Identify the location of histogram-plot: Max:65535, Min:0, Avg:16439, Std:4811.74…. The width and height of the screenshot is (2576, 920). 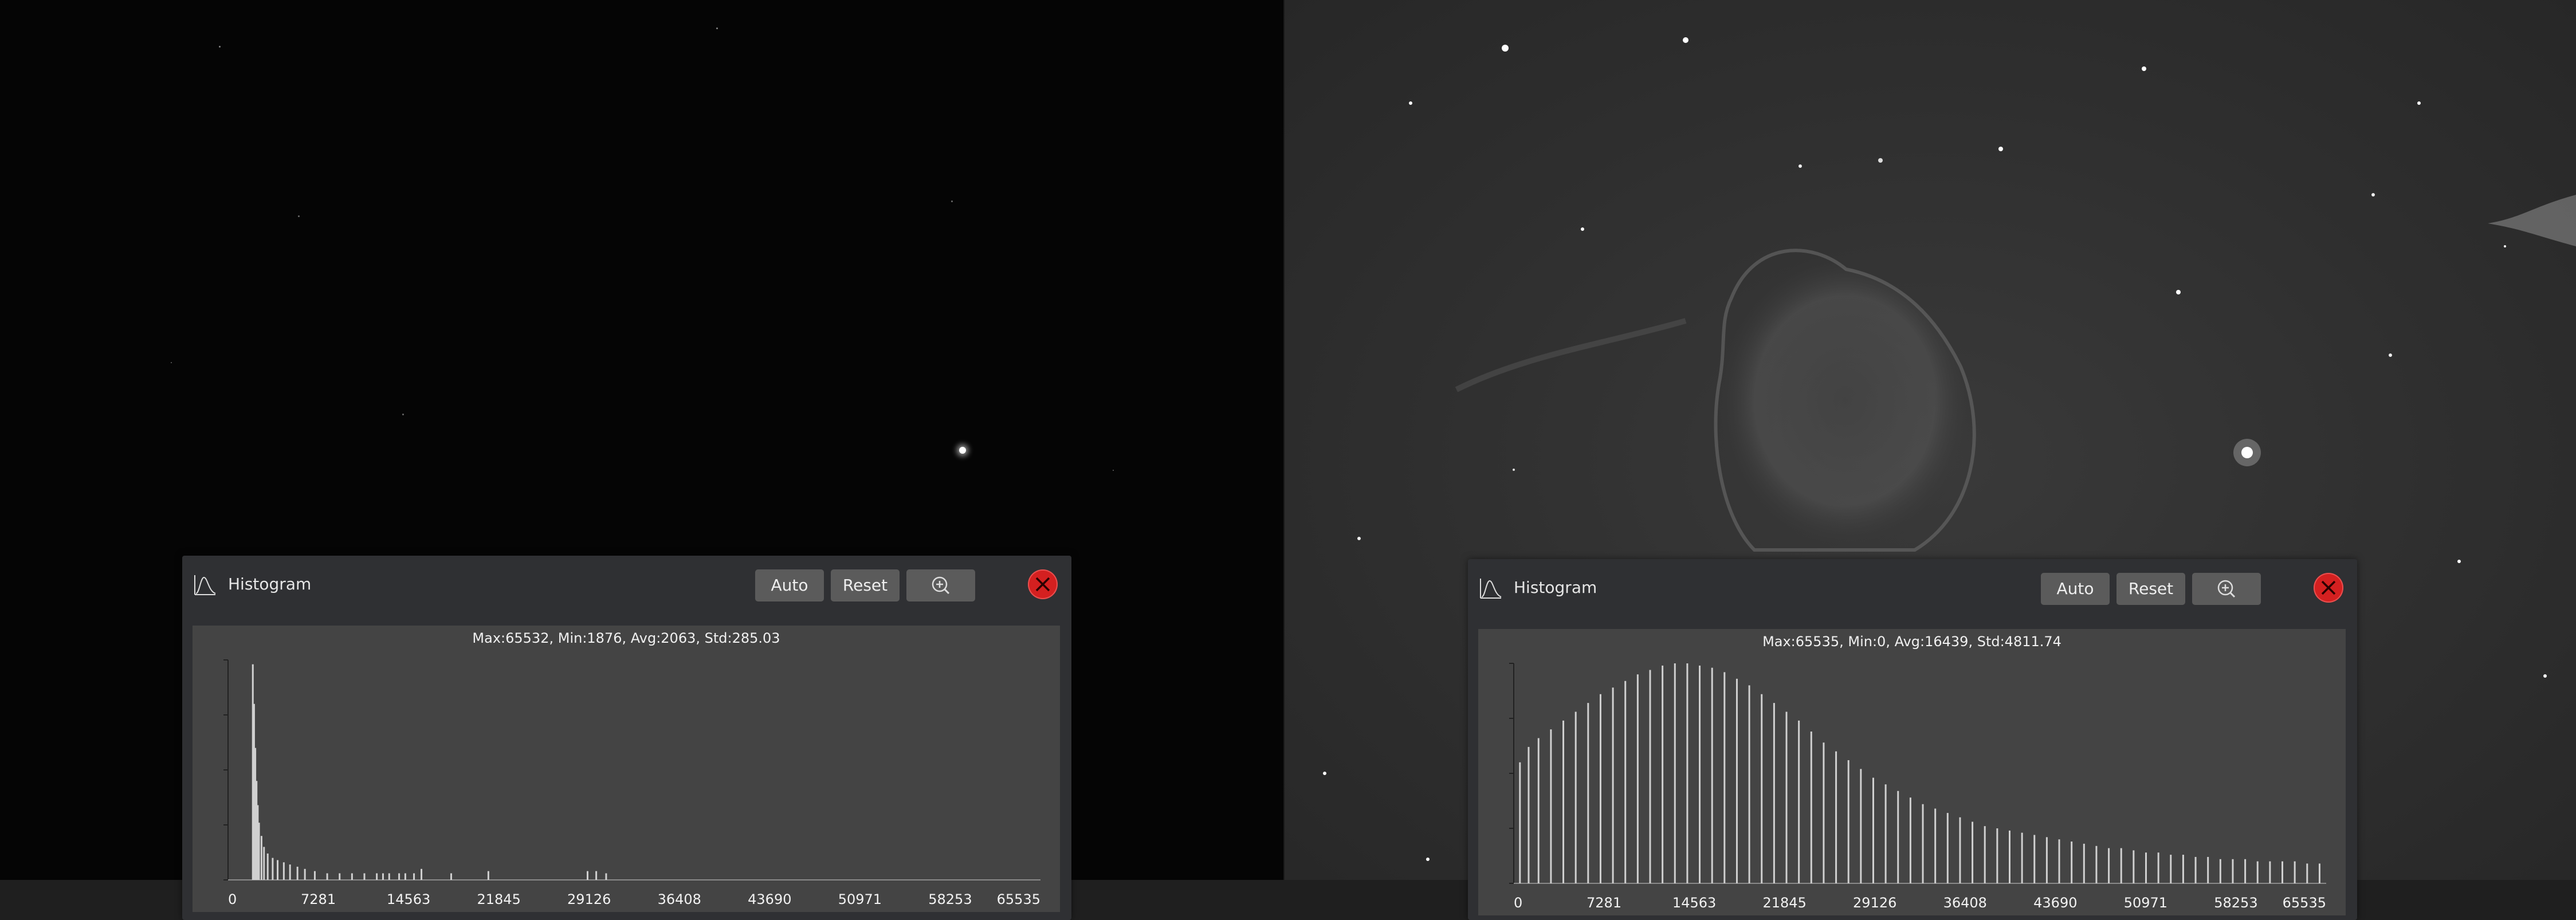
(1912, 772).